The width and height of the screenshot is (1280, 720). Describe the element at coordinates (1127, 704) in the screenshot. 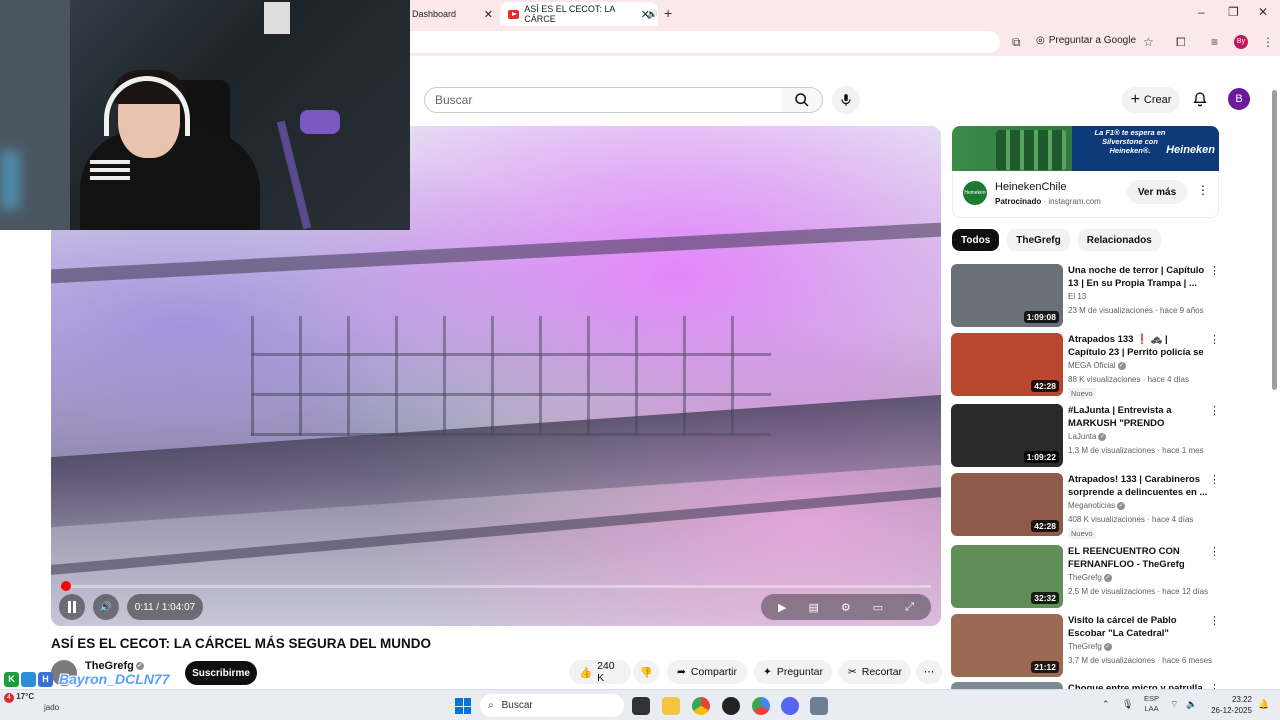

I see `tray-mic-icon: 🎙` at that location.